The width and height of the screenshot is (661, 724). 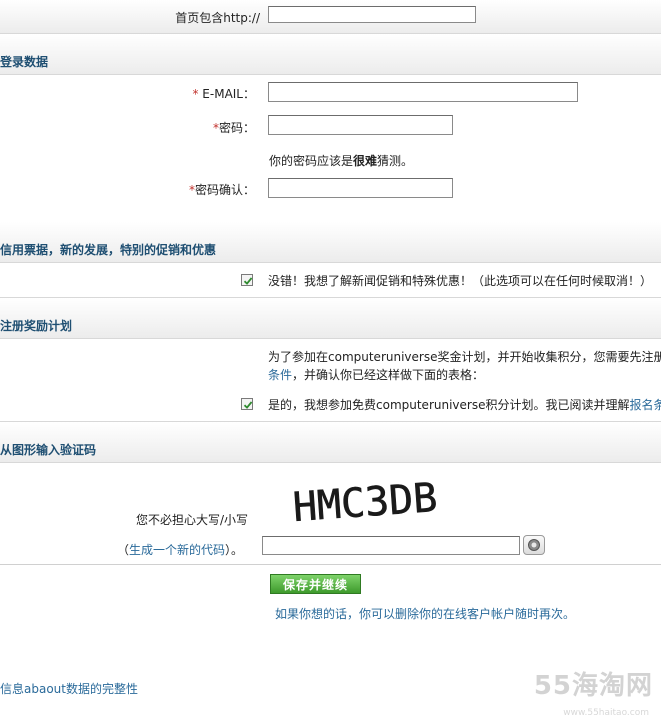 What do you see at coordinates (330, 564) in the screenshot?
I see `divider` at bounding box center [330, 564].